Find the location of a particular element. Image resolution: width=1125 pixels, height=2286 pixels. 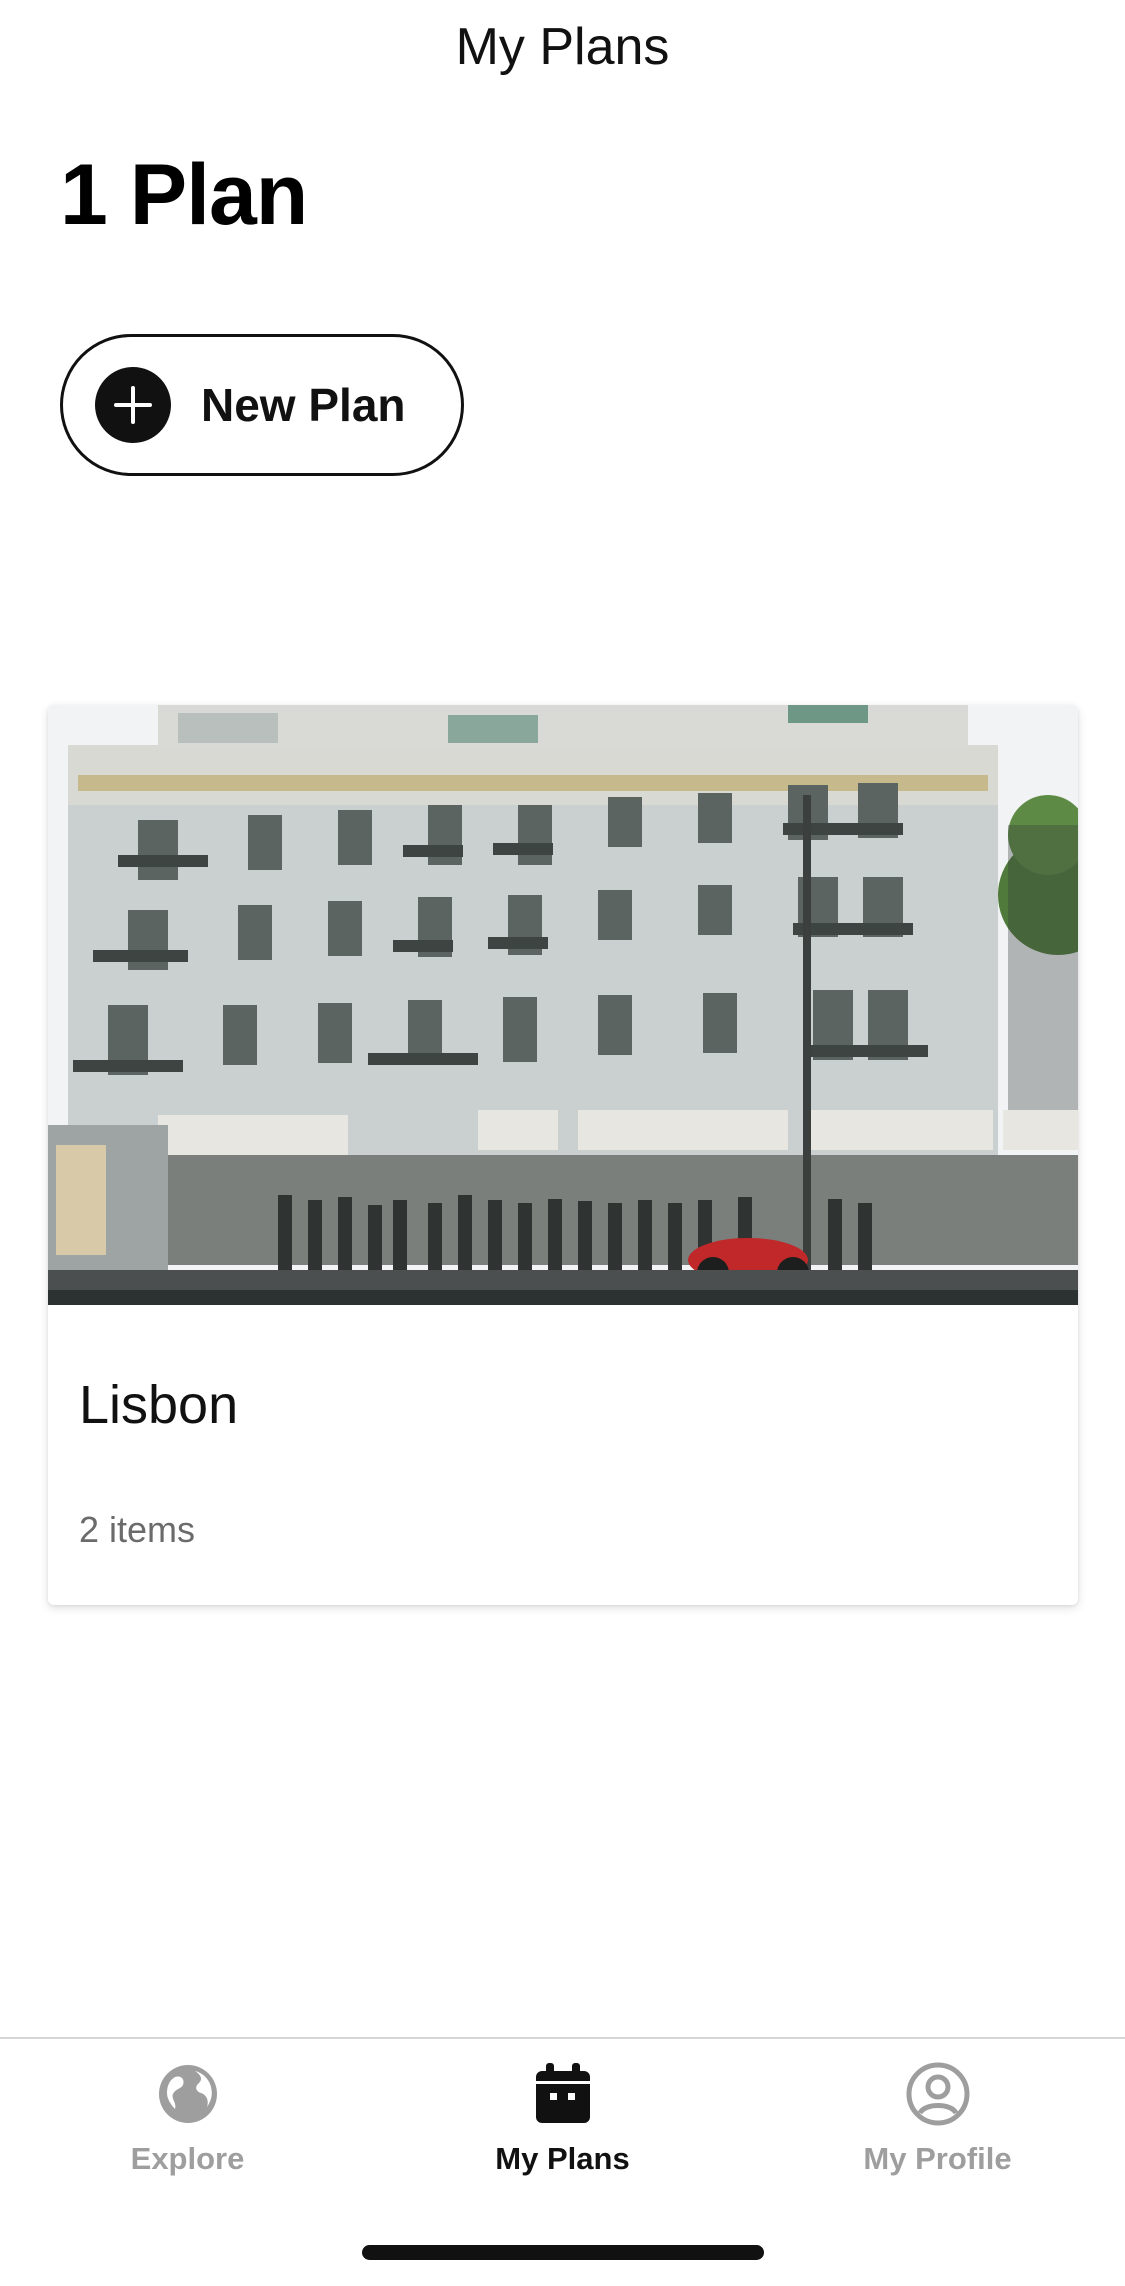

plan-item-count: 2 items is located at coordinates (137, 1529).